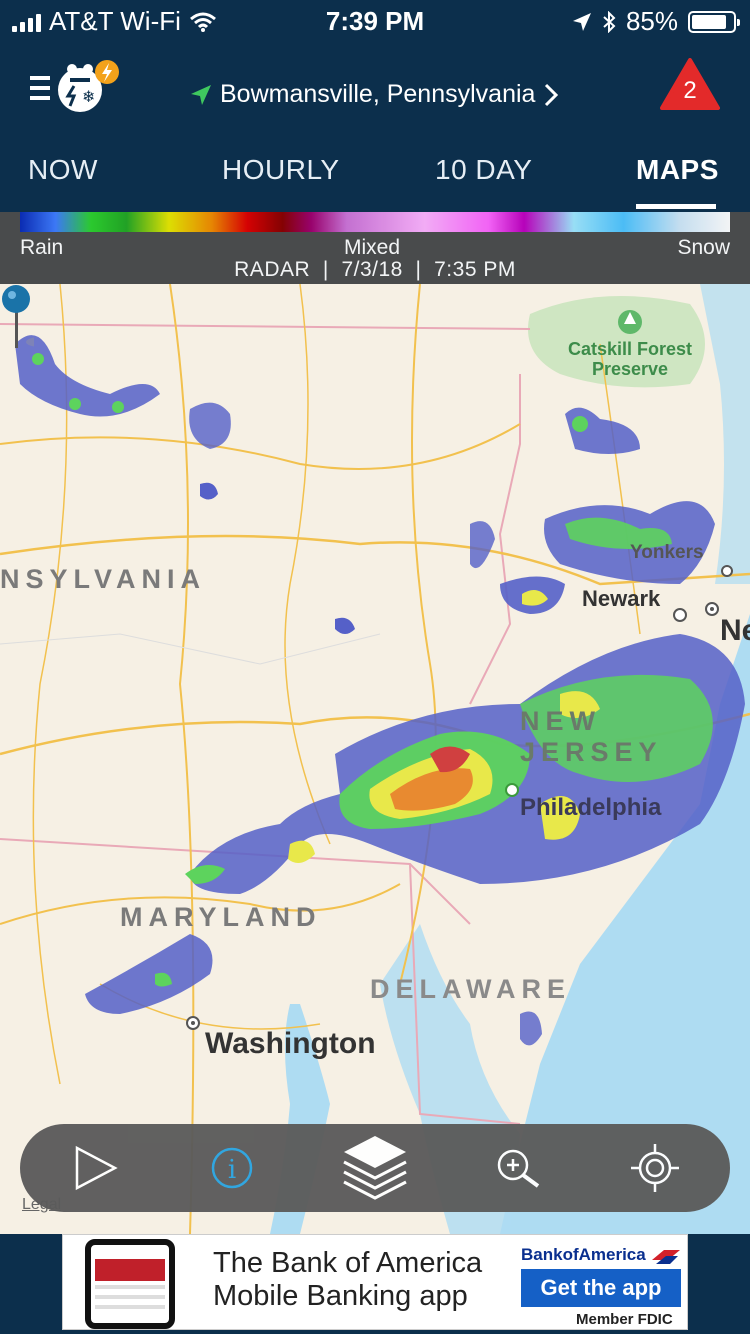 The height and width of the screenshot is (1334, 750). I want to click on alert-count: 2, so click(690, 90).